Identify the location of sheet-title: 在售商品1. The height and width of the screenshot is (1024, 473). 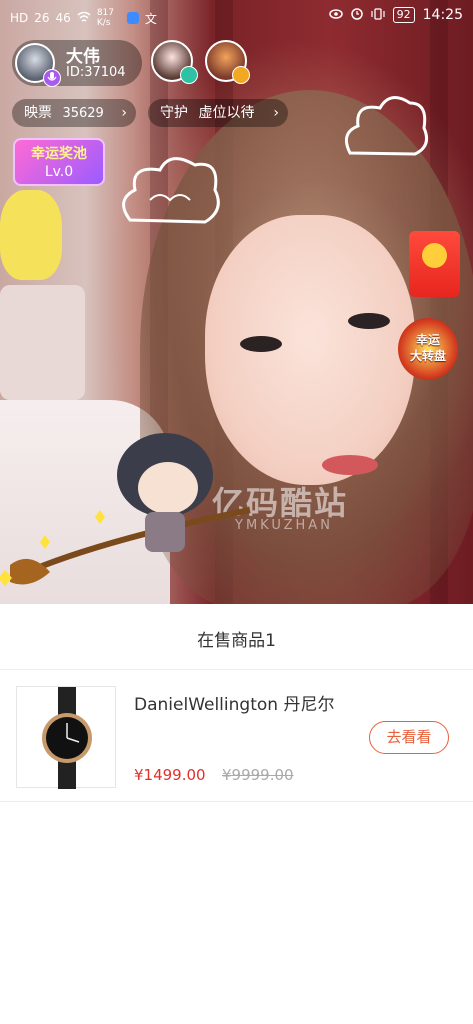
(236, 641).